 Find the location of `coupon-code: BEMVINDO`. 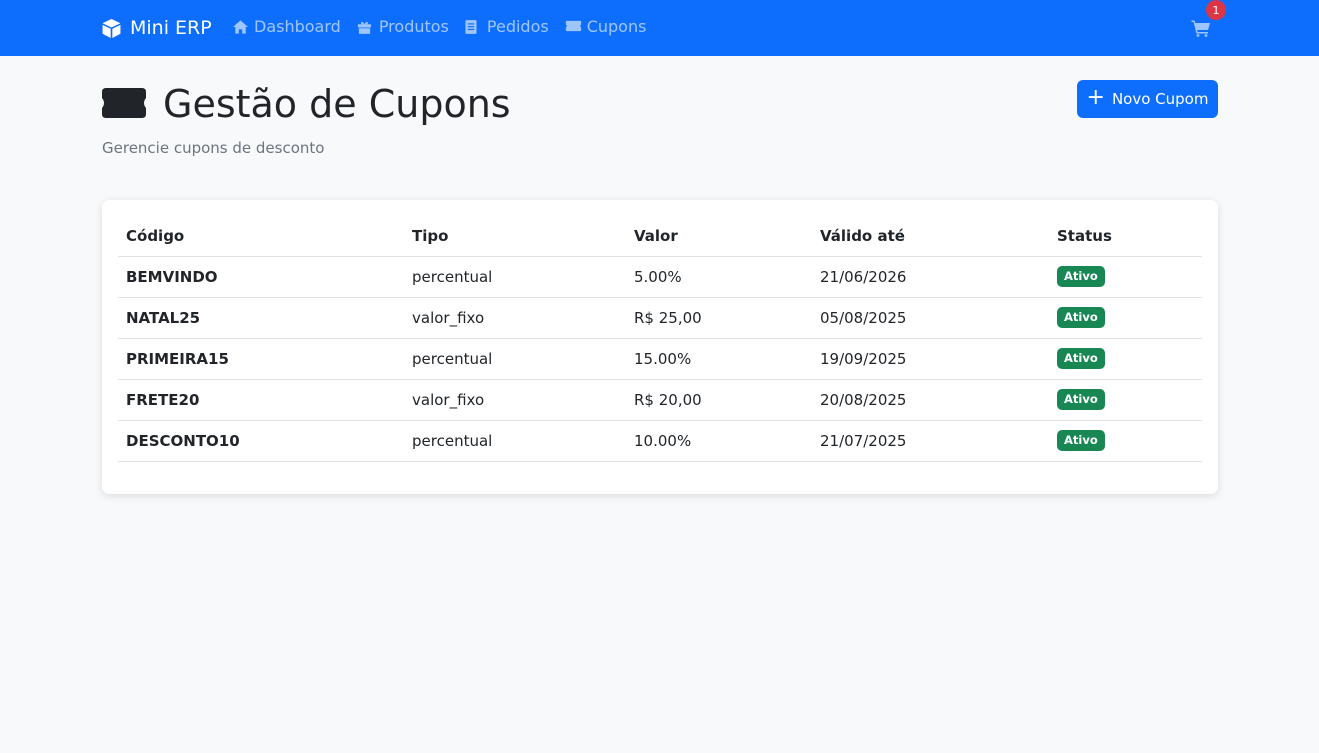

coupon-code: BEMVINDO is located at coordinates (261, 277).